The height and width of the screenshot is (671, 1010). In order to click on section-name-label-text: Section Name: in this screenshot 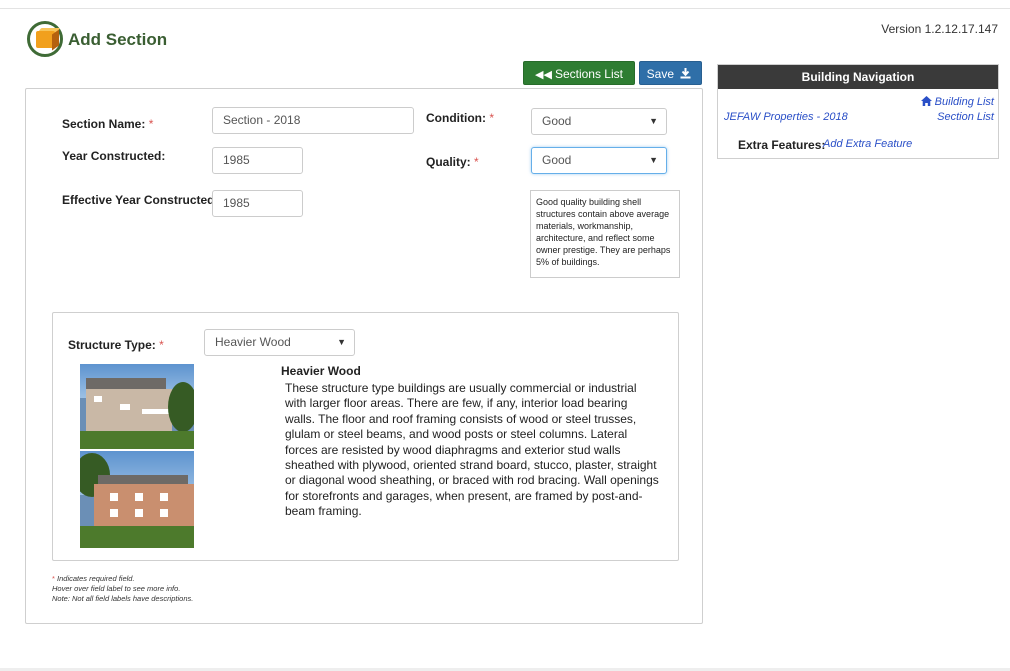, I will do `click(104, 124)`.